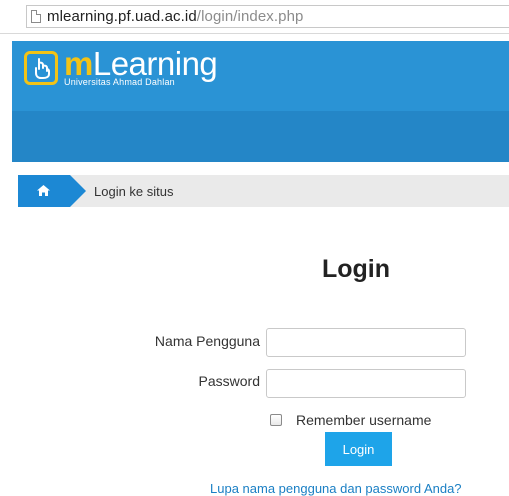  What do you see at coordinates (134, 191) in the screenshot?
I see `breadcrumb-current: Login ke situs` at bounding box center [134, 191].